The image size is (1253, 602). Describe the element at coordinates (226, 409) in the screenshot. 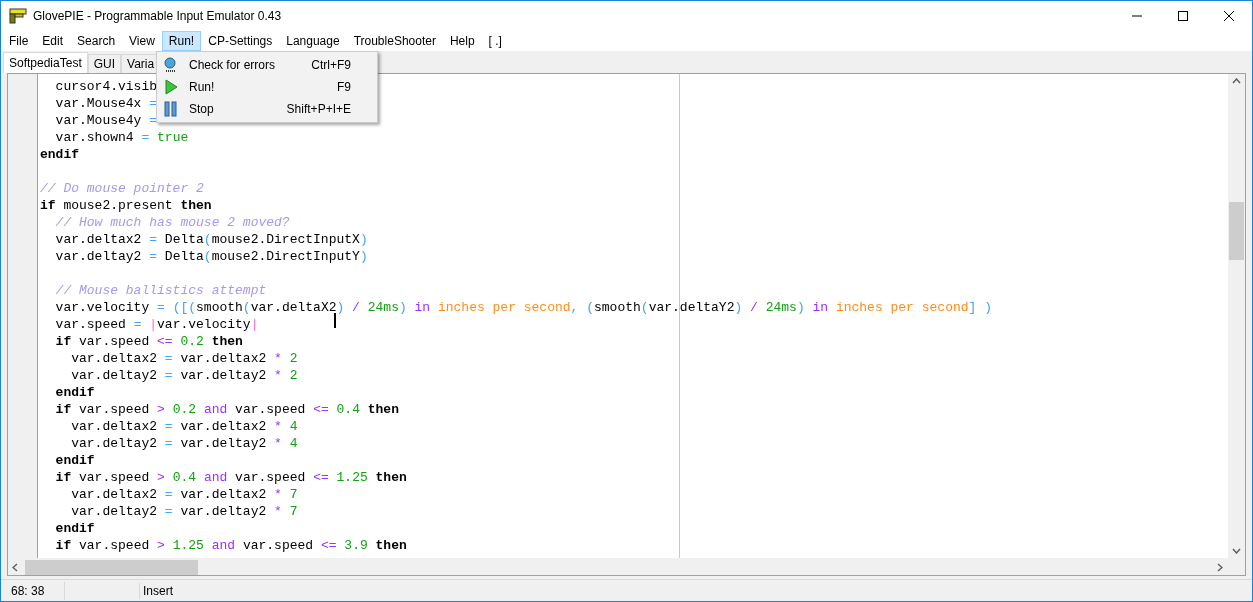

I see `code-line: if var.speed > 0.2 and var.speed <= 0.4 then` at that location.